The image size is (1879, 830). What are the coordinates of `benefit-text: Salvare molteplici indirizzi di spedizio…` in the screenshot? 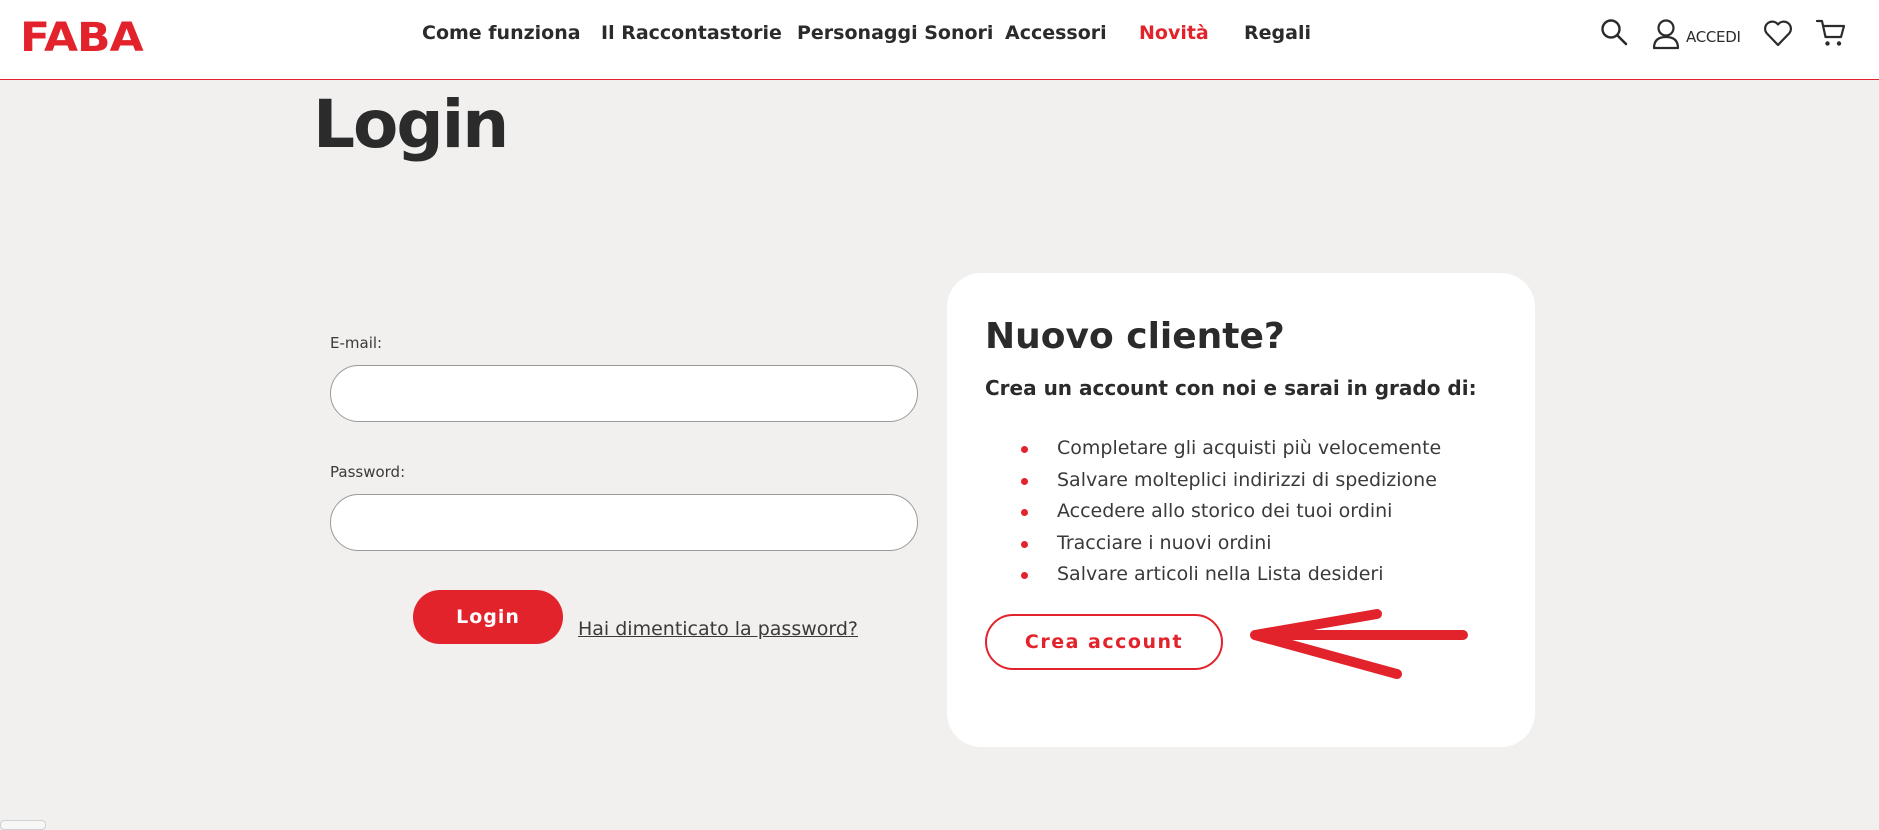 It's located at (1247, 479).